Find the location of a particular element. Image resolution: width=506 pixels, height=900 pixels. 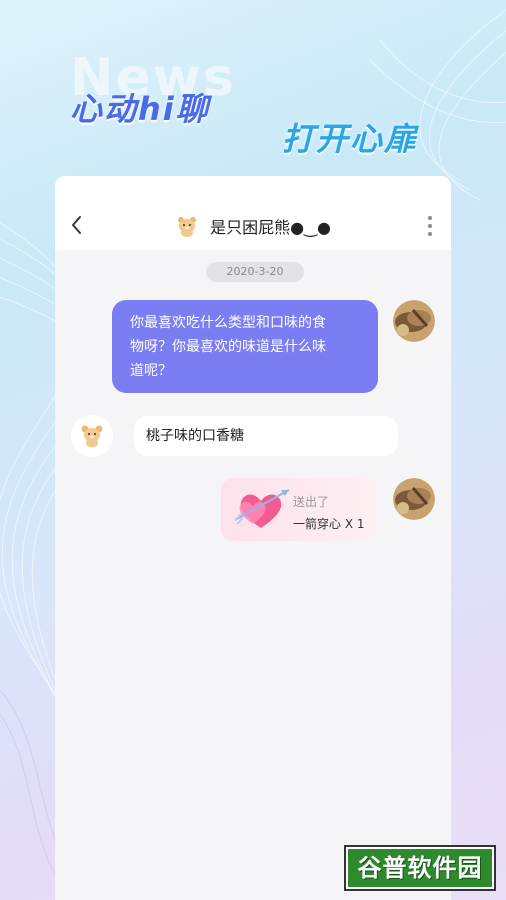

message-line: 物呀？你最喜欢的味道是什么味 is located at coordinates (228, 347).